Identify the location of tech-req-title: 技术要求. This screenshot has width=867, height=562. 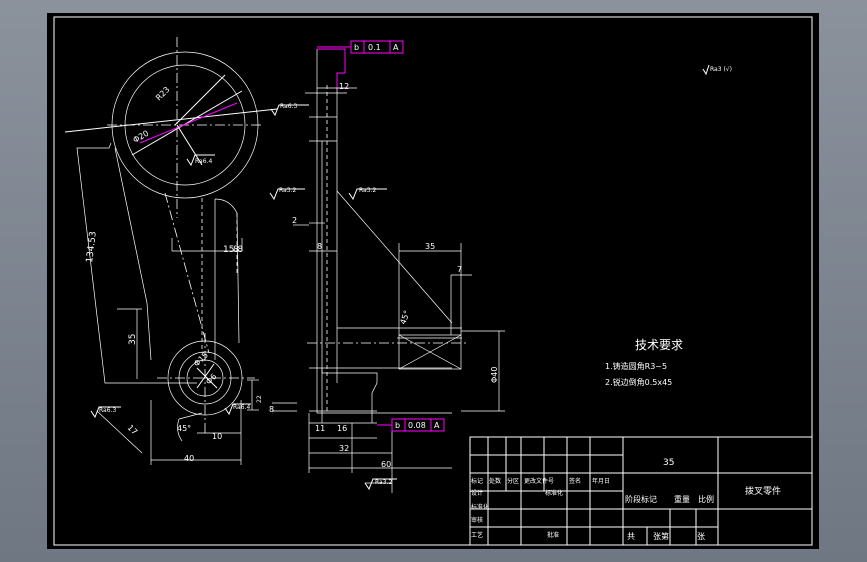
(659, 345).